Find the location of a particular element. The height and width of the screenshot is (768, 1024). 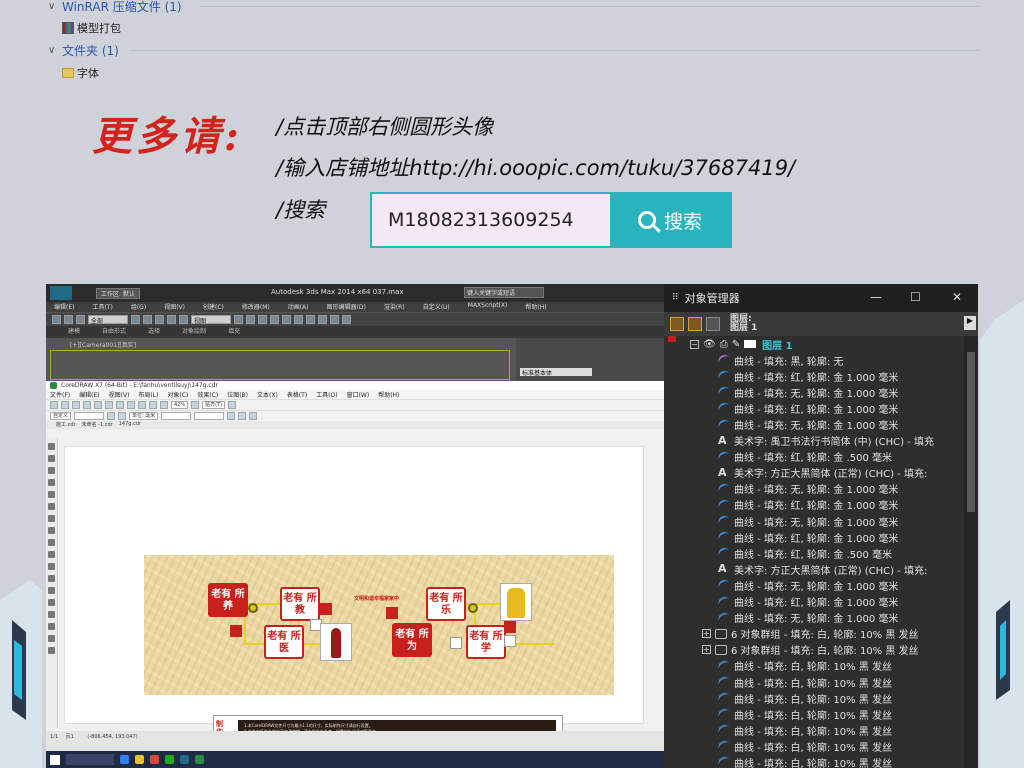

width-field is located at coordinates (89, 416).